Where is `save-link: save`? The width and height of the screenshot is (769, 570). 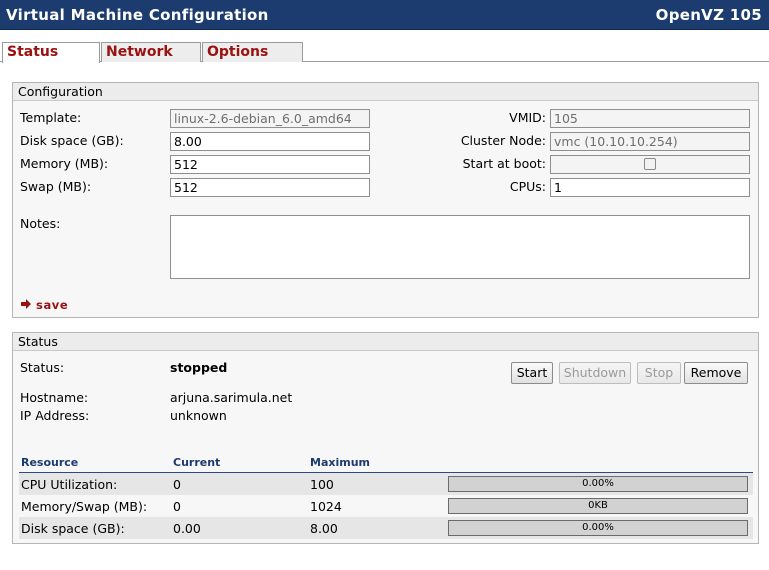
save-link: save is located at coordinates (44, 305).